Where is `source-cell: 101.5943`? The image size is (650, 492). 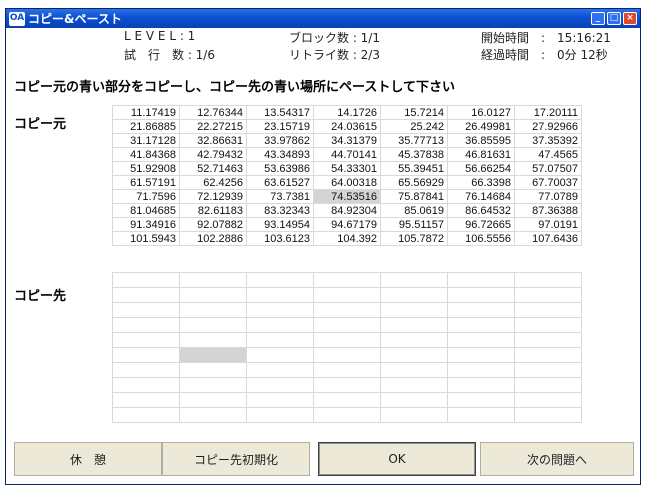
source-cell: 101.5943 is located at coordinates (146, 238).